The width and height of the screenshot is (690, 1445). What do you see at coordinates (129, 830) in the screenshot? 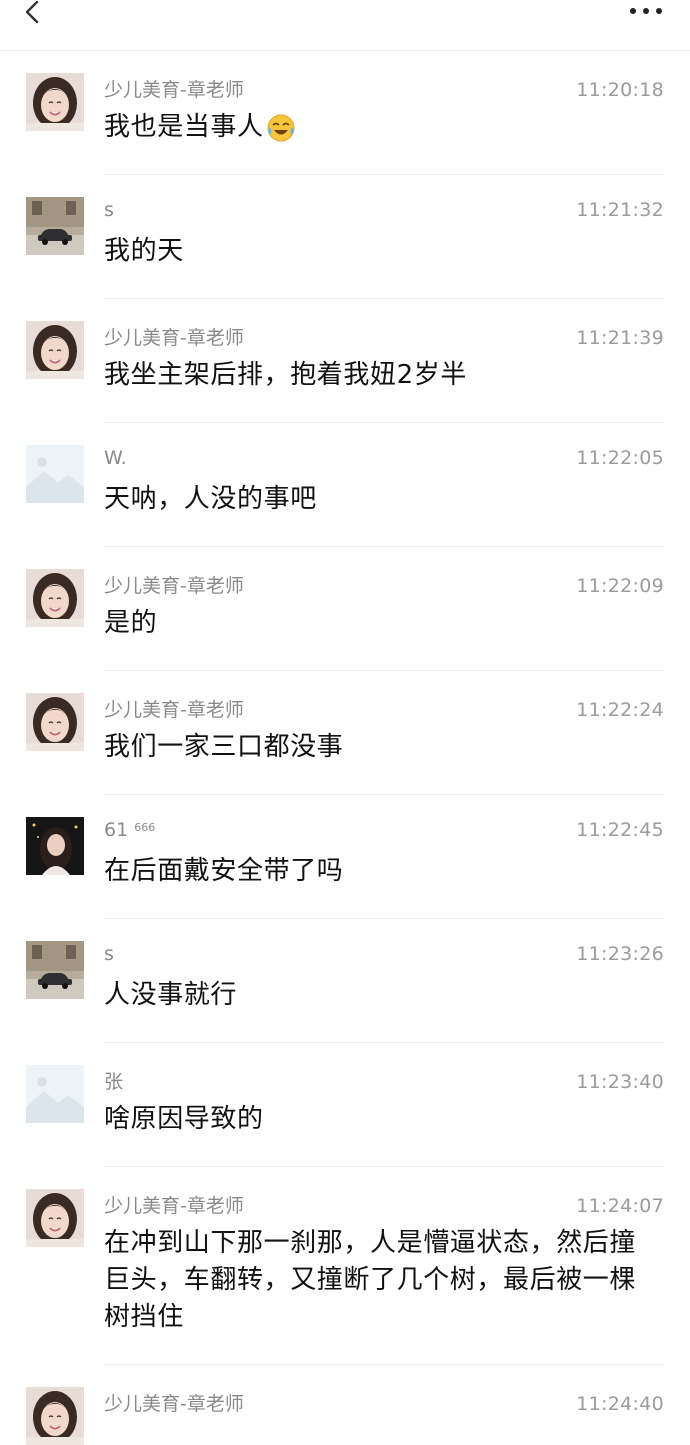
I see `sender-name: 61 666` at bounding box center [129, 830].